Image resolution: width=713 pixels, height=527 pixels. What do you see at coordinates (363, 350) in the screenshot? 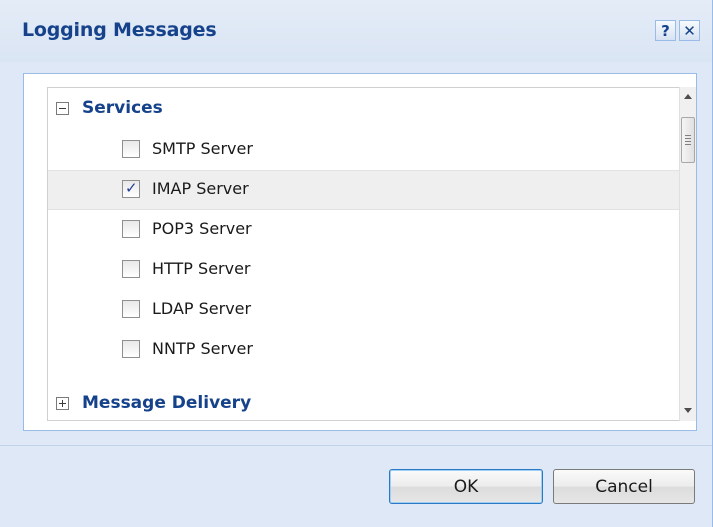
I see `tree-row-nntp-server: NNTP Server` at bounding box center [363, 350].